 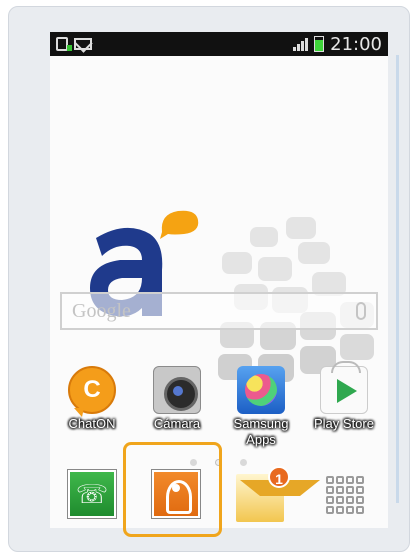 I want to click on google-label: Google, so click(x=101, y=310).